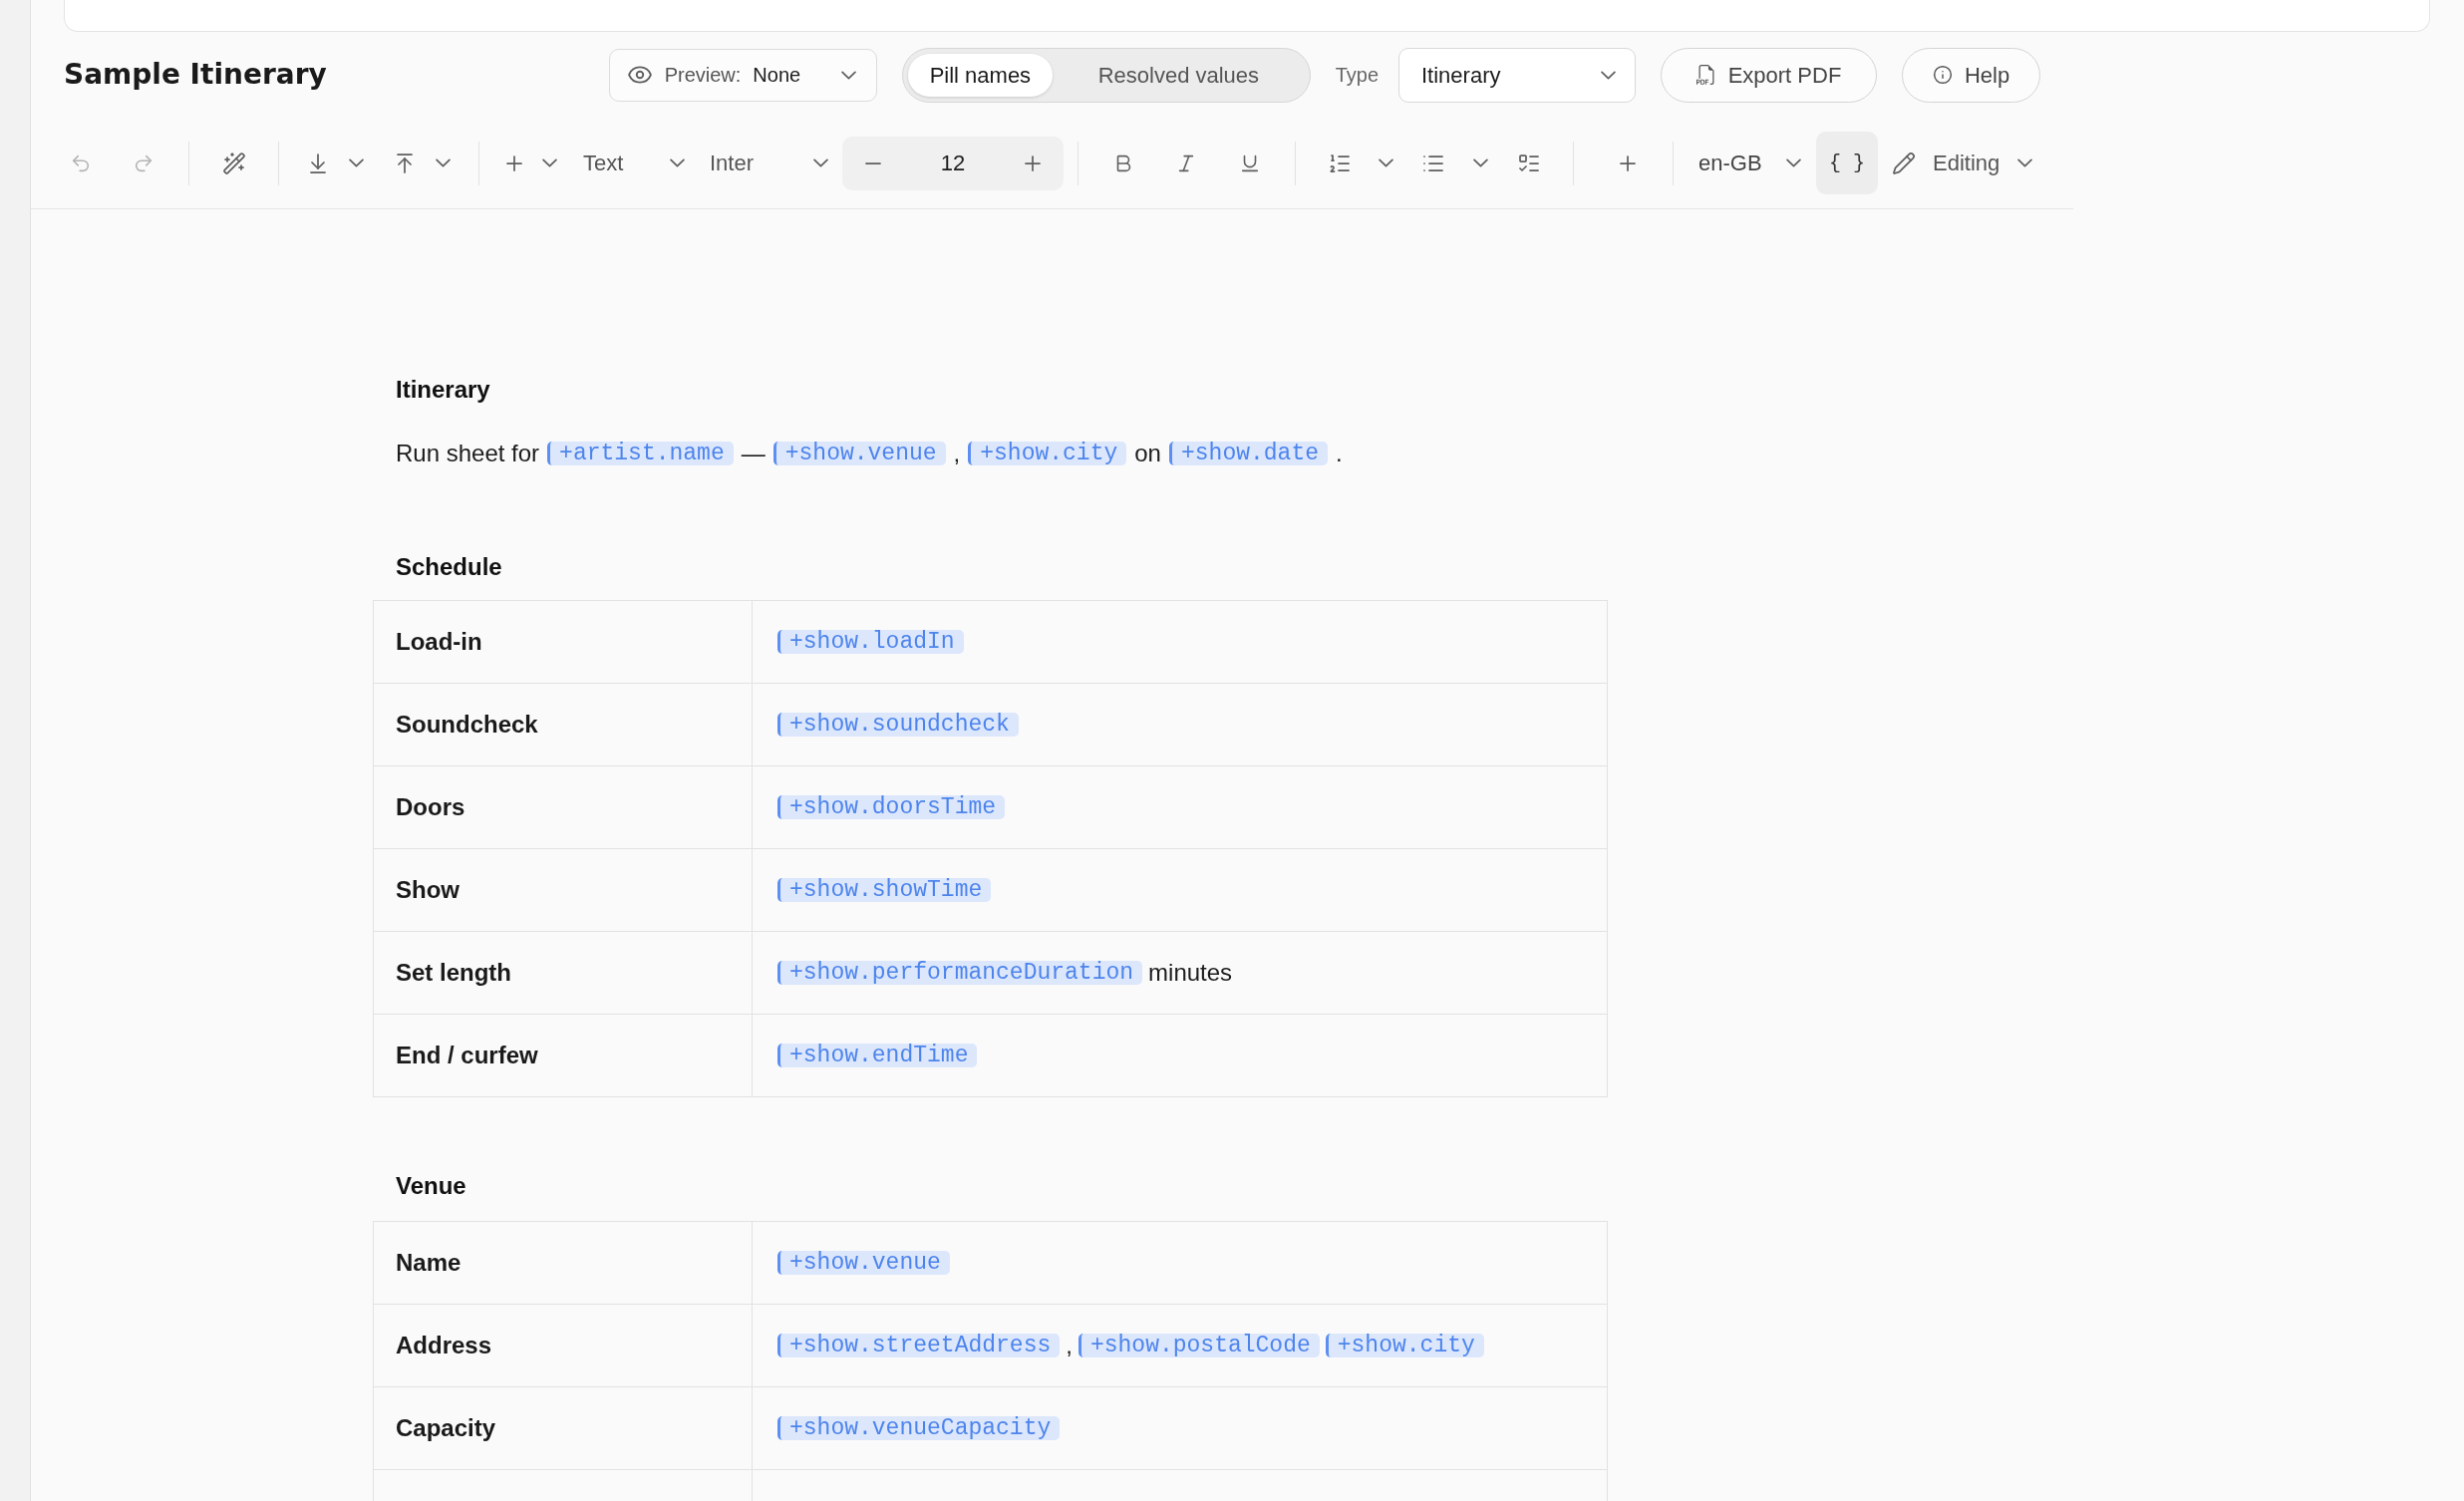  What do you see at coordinates (753, 453) in the screenshot?
I see `sentence-text: —` at bounding box center [753, 453].